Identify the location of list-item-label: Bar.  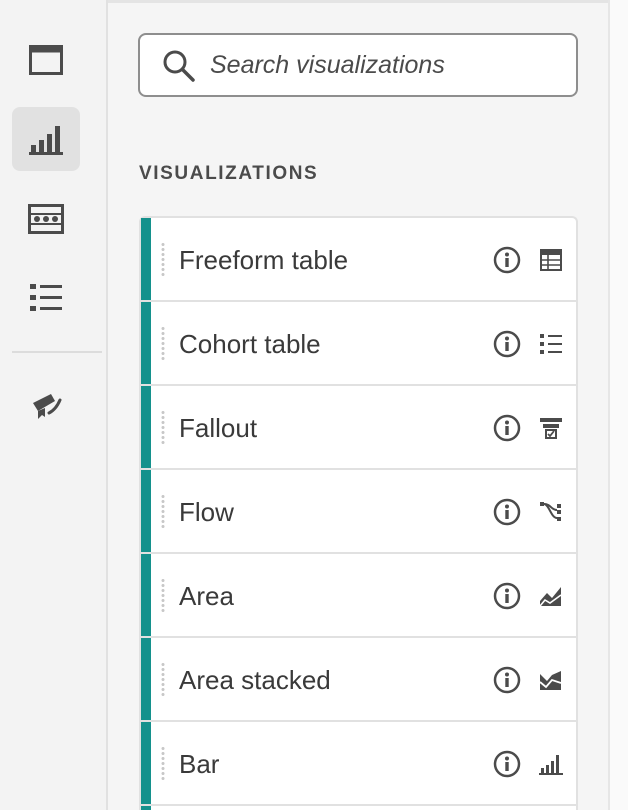
(199, 764).